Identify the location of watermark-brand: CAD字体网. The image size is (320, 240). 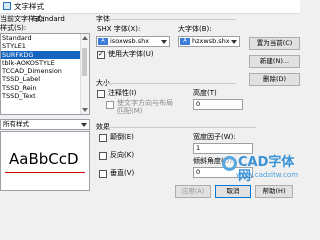
(266, 169).